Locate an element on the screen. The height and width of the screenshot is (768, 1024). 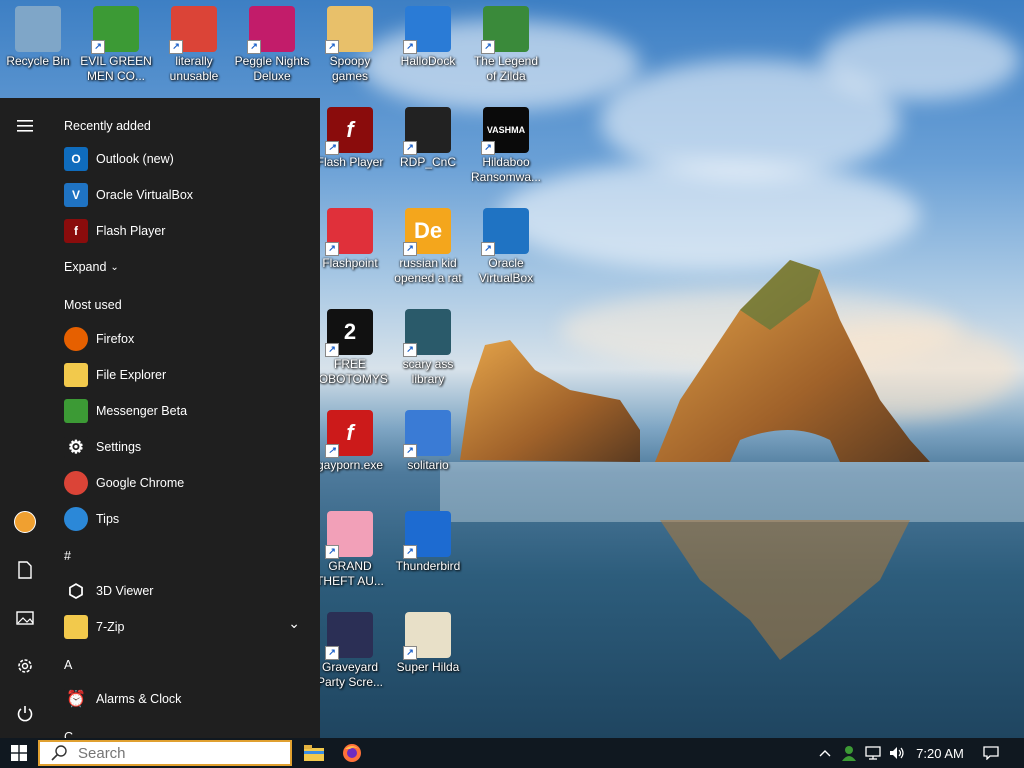
power-icon is located at coordinates (25, 714).